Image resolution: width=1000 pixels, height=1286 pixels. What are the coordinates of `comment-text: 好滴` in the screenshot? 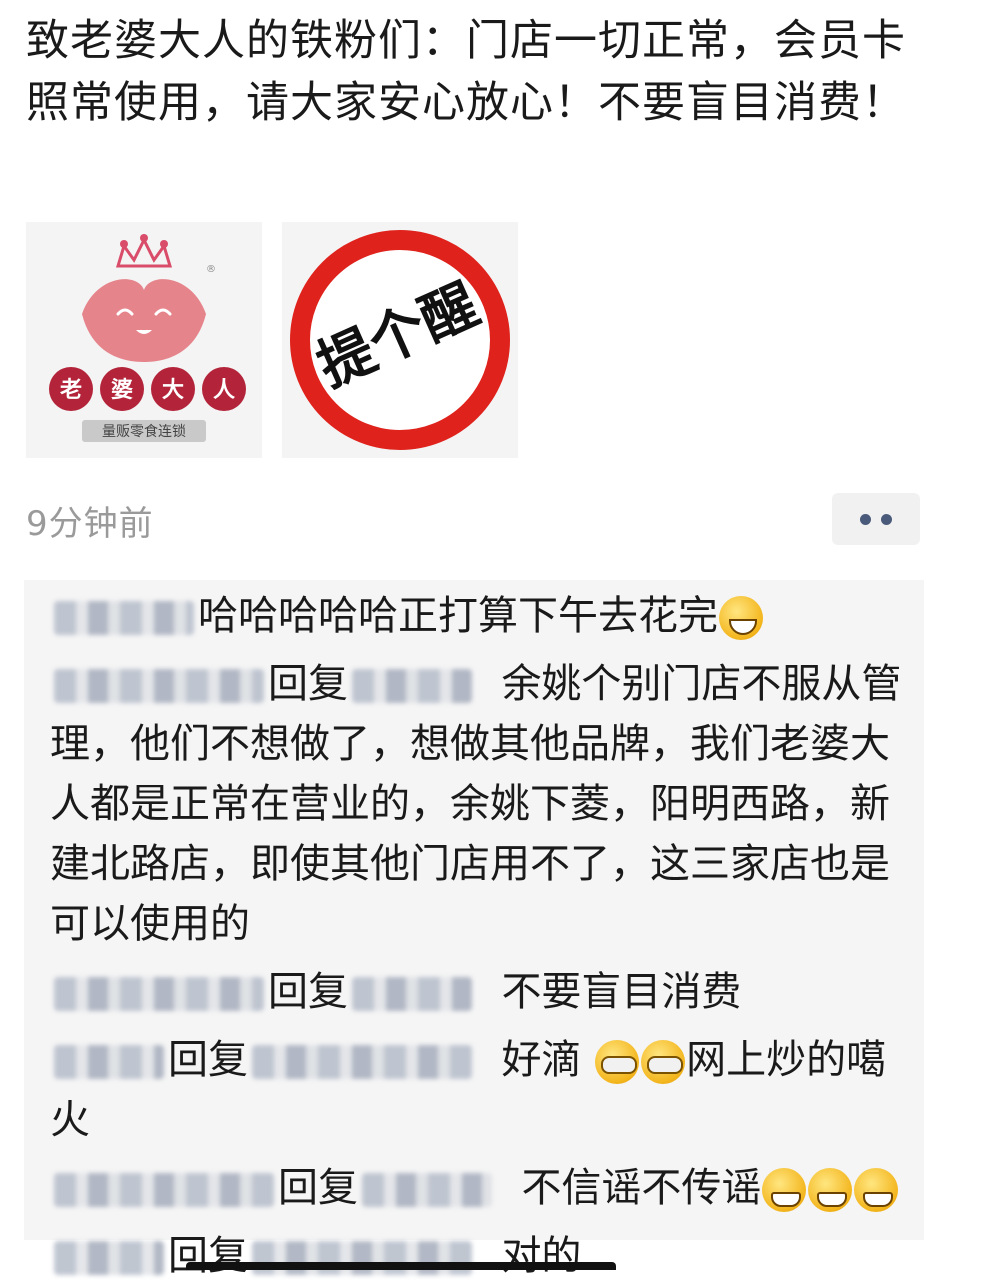 It's located at (541, 1060).